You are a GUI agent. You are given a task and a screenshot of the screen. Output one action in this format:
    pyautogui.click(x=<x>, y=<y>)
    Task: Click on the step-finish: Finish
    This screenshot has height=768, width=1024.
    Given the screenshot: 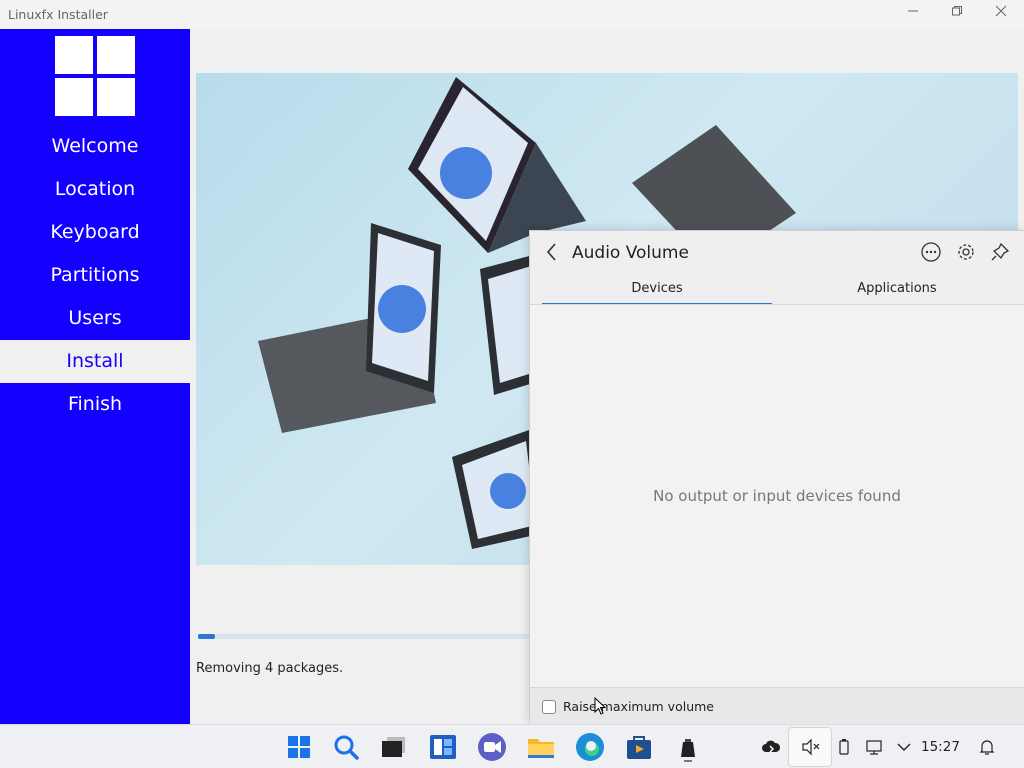 What is the action you would take?
    pyautogui.click(x=95, y=404)
    